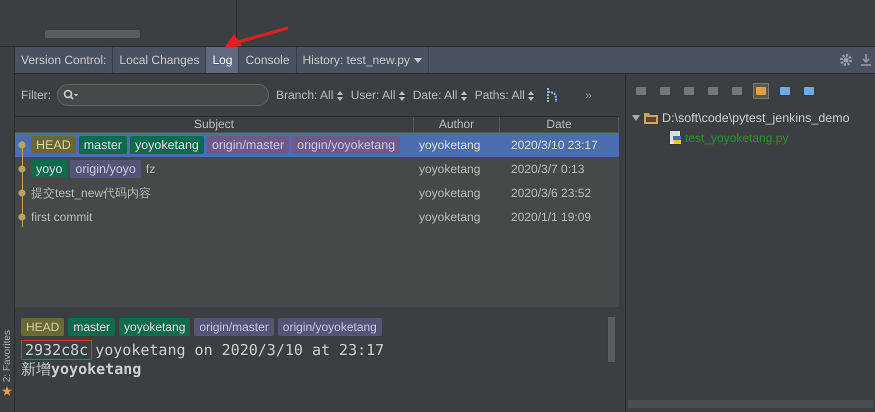 The width and height of the screenshot is (875, 412). Describe the element at coordinates (317, 169) in the screenshot. I see `commit-row: yoyo origin/yoyo fz yoyoketang 2020/3/7 0:13` at that location.